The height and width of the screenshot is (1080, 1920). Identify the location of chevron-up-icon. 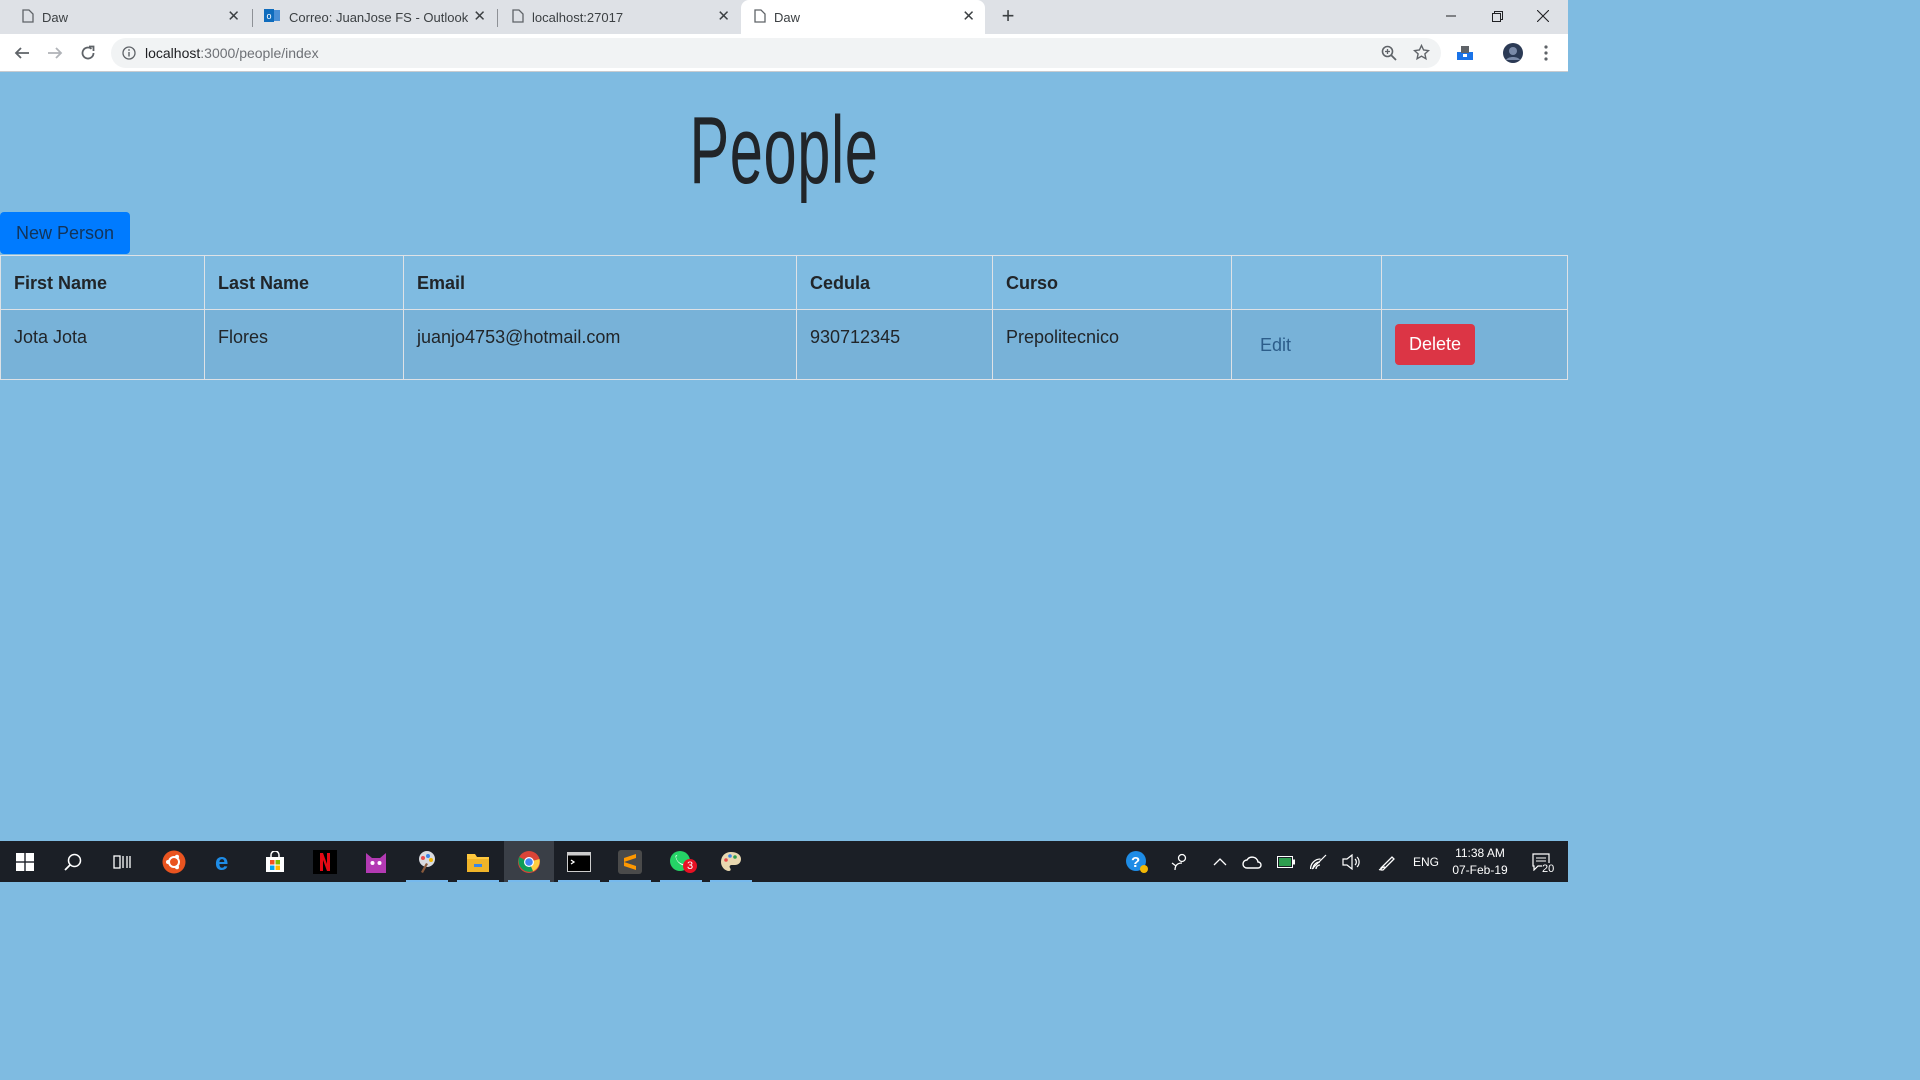
(1220, 861).